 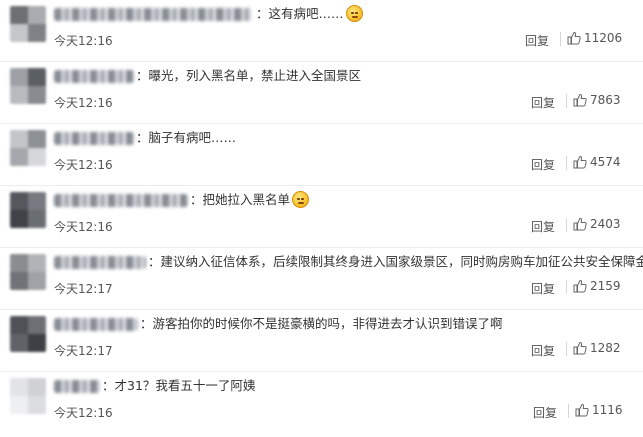 I want to click on like-button: 7863, so click(x=597, y=100).